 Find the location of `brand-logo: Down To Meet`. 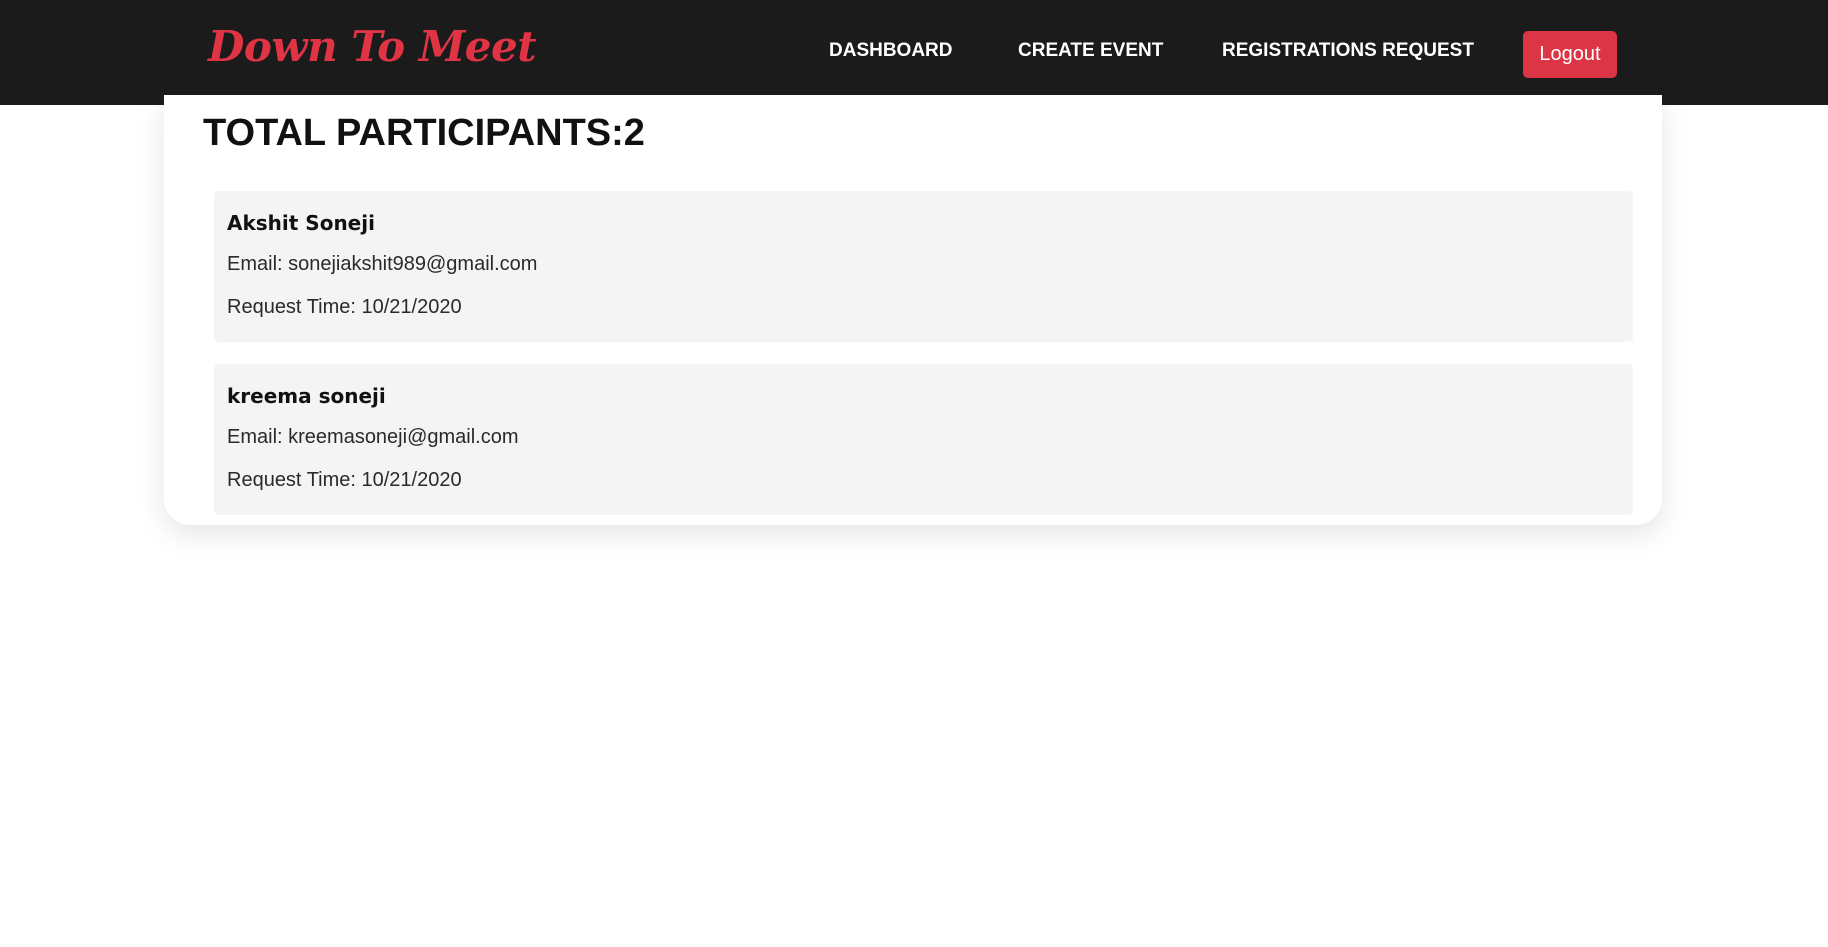

brand-logo: Down To Meet is located at coordinates (372, 46).